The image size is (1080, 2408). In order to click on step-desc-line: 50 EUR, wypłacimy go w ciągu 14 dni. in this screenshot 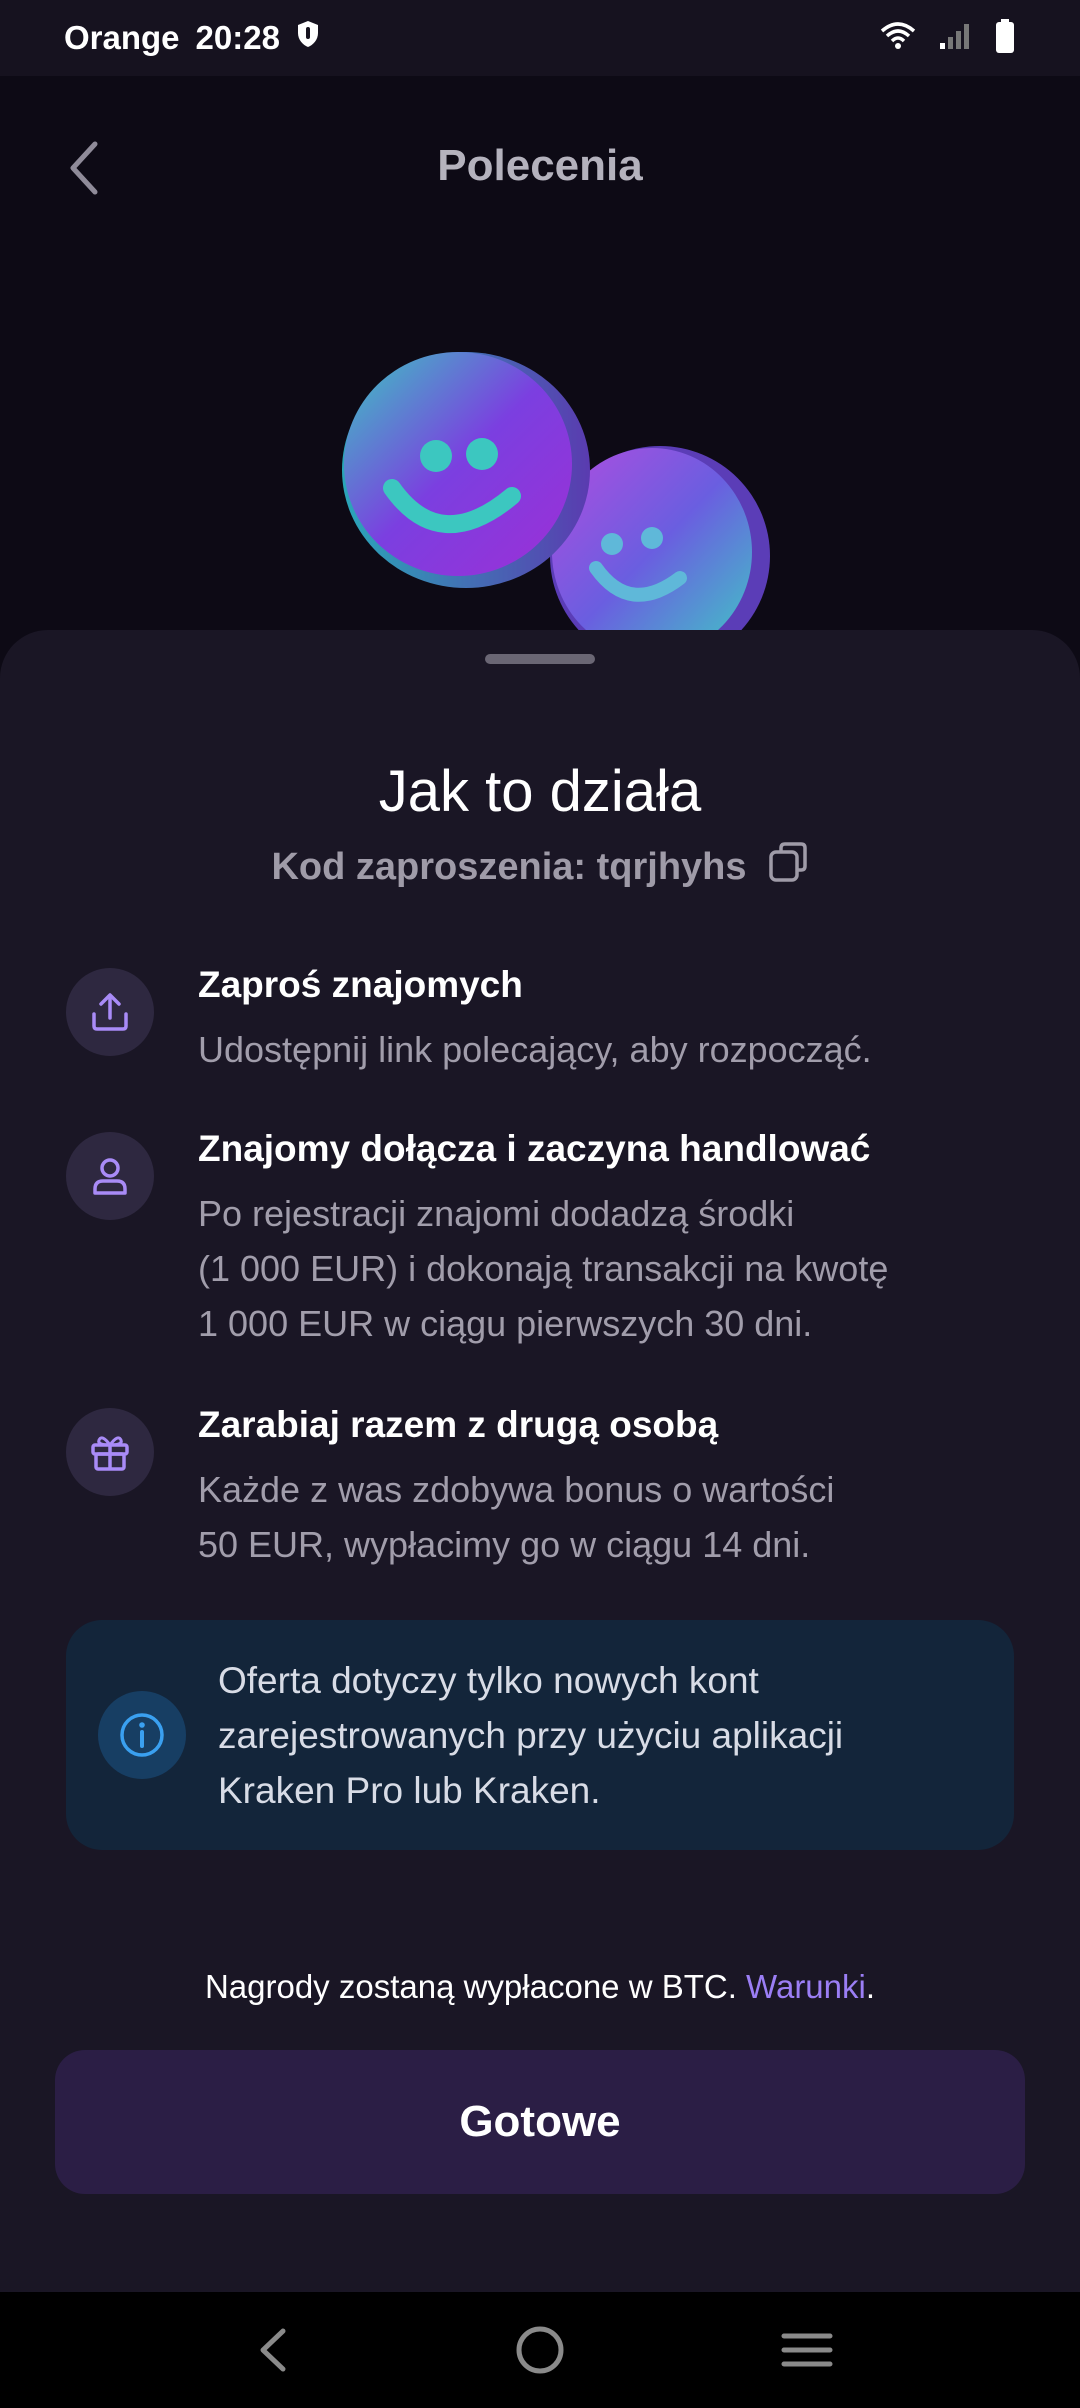, I will do `click(504, 1544)`.